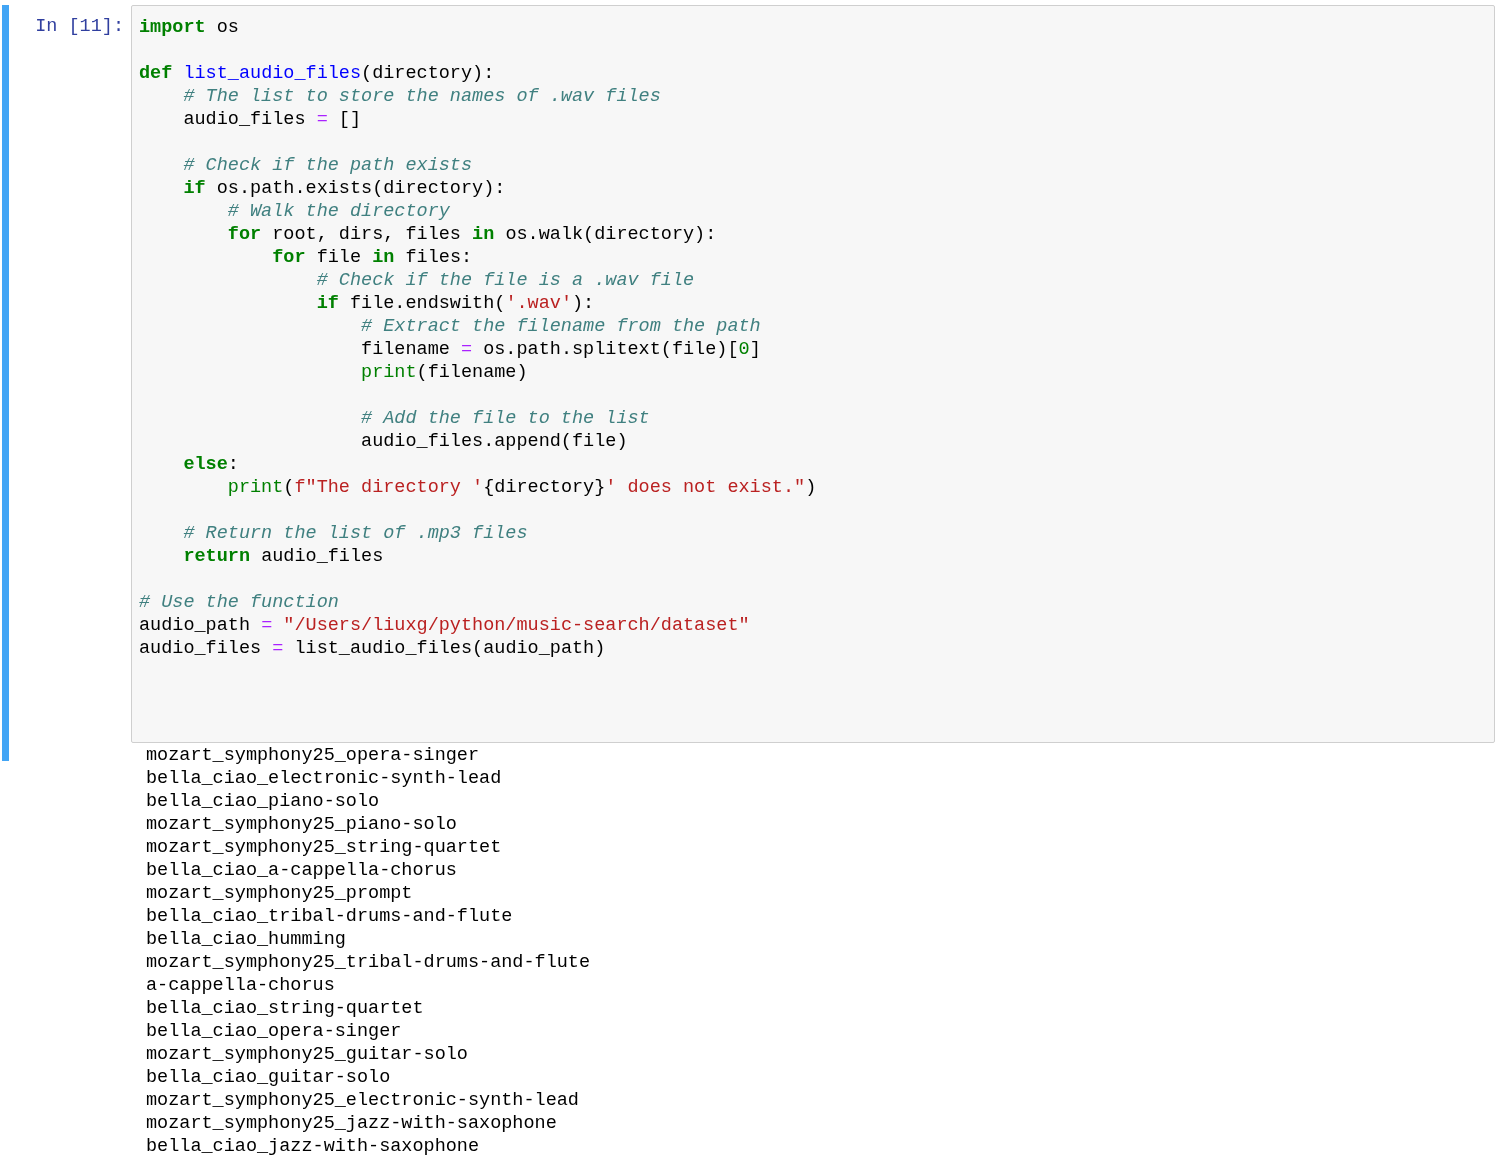 This screenshot has width=1512, height=1176. I want to click on output-line: bella_ciao_electronic-synth-lead, so click(324, 778).